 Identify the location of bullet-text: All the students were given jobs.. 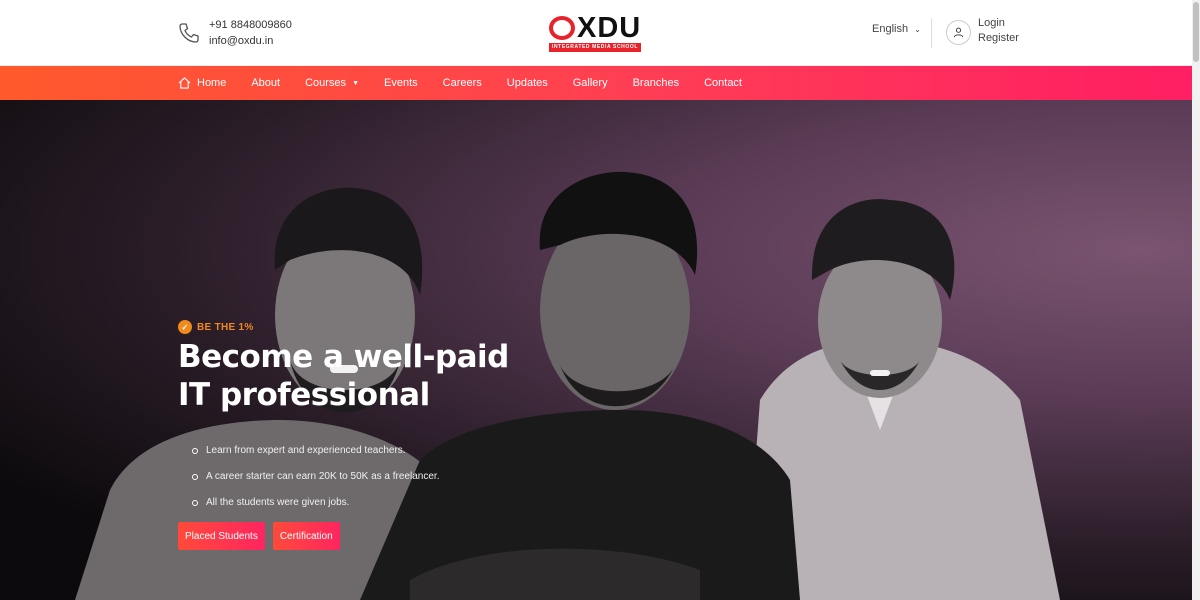
(278, 502).